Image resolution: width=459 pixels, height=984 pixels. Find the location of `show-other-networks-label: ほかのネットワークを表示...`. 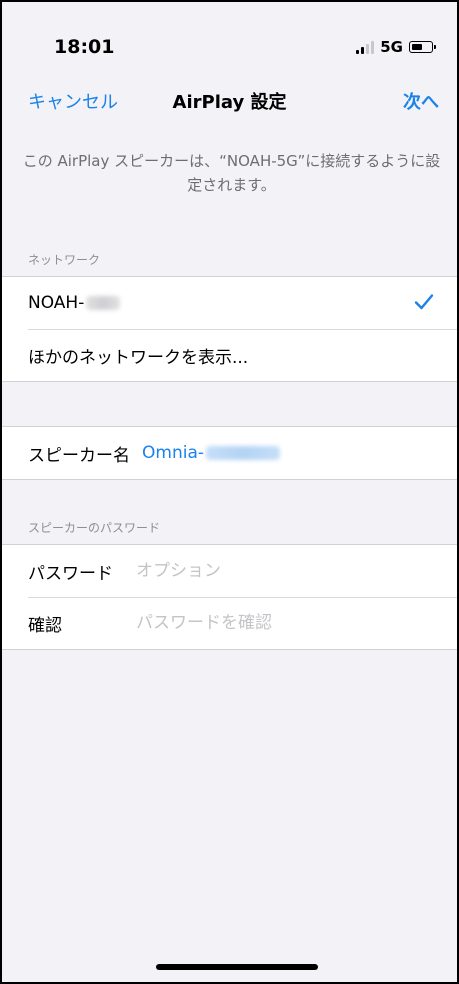

show-other-networks-label: ほかのネットワークを表示... is located at coordinates (138, 357).